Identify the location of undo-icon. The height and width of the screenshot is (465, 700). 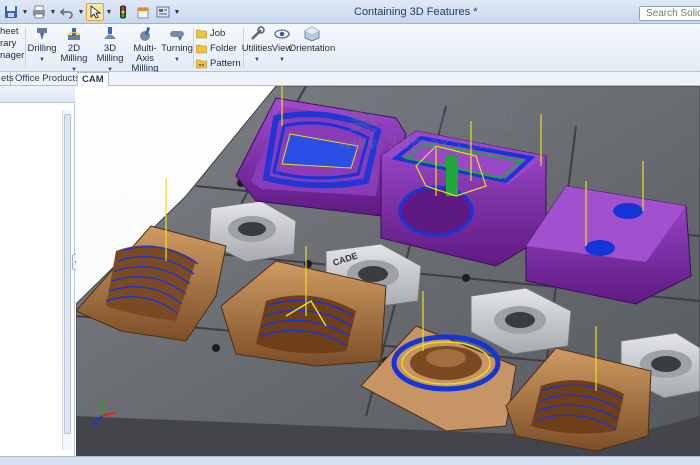
(67, 12).